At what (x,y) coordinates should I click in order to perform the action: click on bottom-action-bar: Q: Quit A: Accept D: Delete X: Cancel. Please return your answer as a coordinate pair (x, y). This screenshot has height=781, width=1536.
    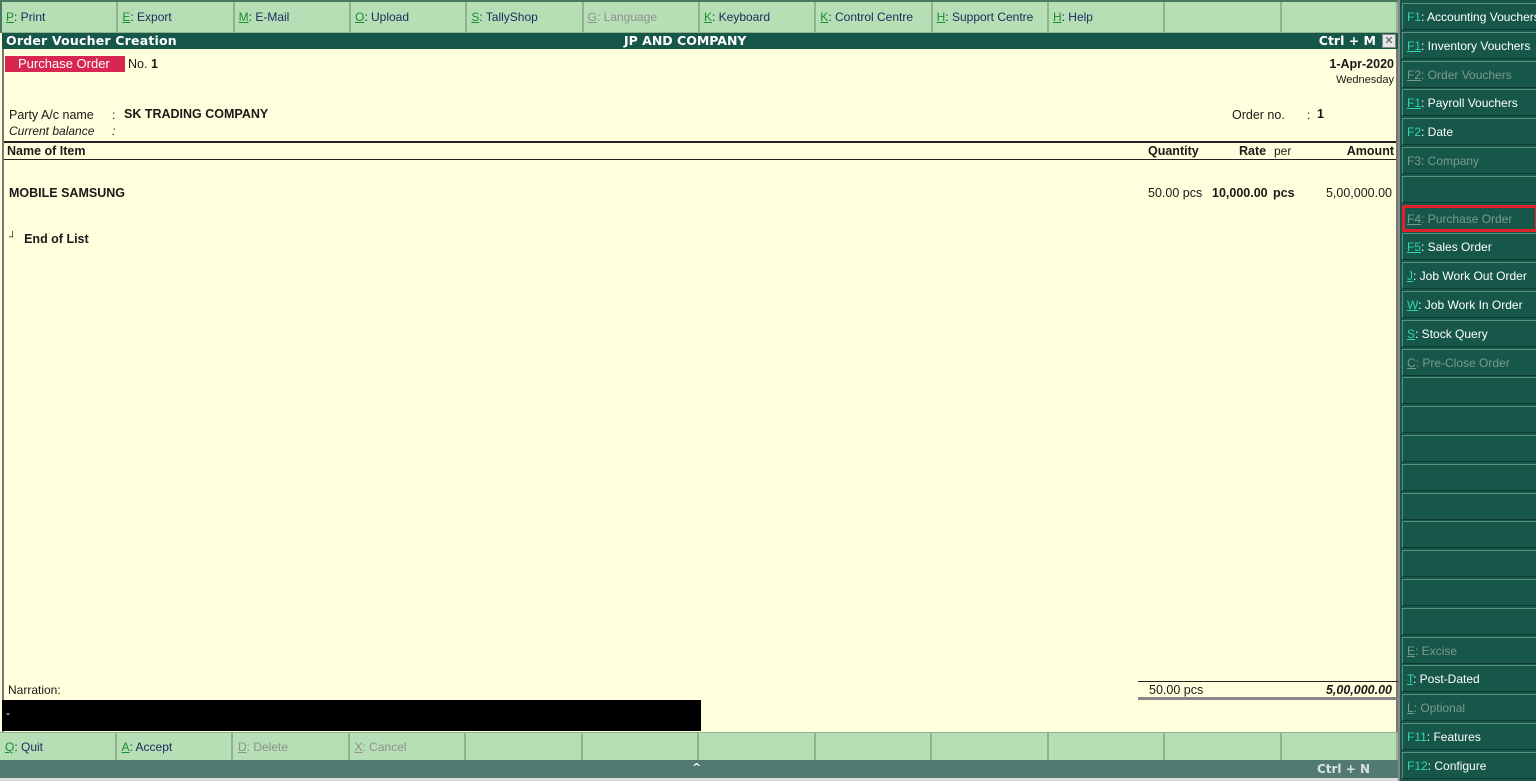
    Looking at the image, I should click on (699, 746).